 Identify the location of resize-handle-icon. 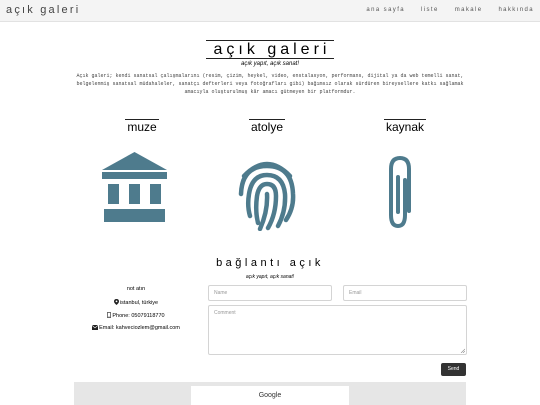
(462, 350).